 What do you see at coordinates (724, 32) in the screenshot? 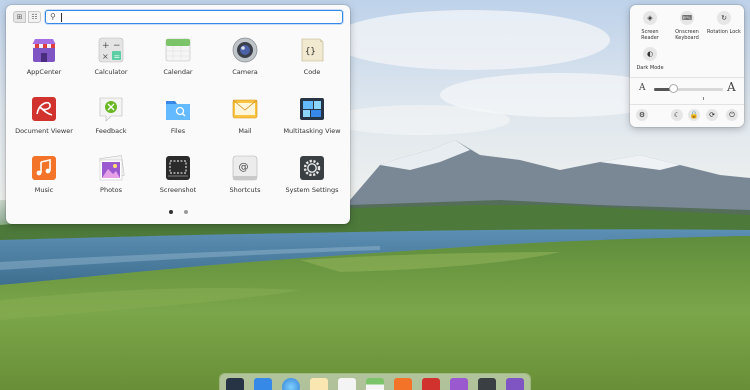
I see `toggle-label: Rotation Lock` at bounding box center [724, 32].